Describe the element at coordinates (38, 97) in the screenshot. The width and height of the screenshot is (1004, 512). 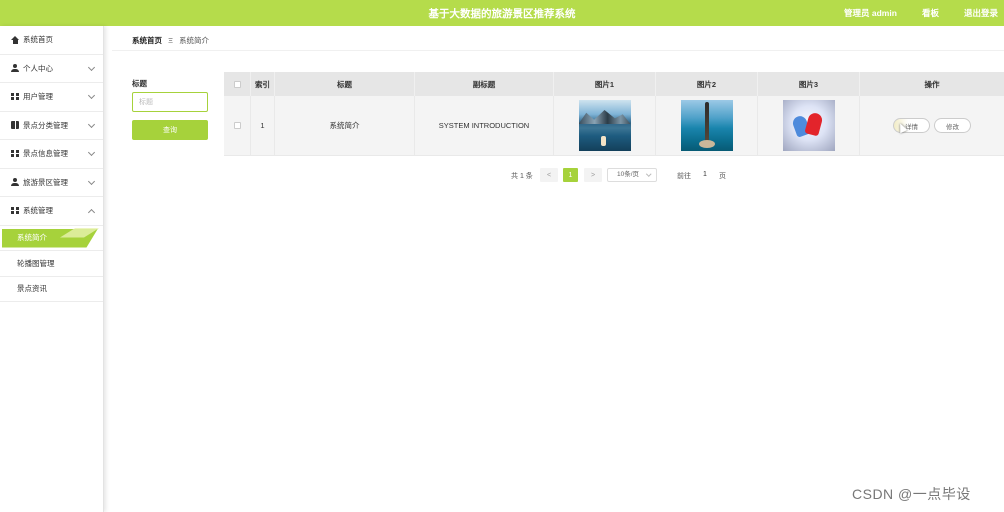
I see `sidebar-item-label: 用户管理` at that location.